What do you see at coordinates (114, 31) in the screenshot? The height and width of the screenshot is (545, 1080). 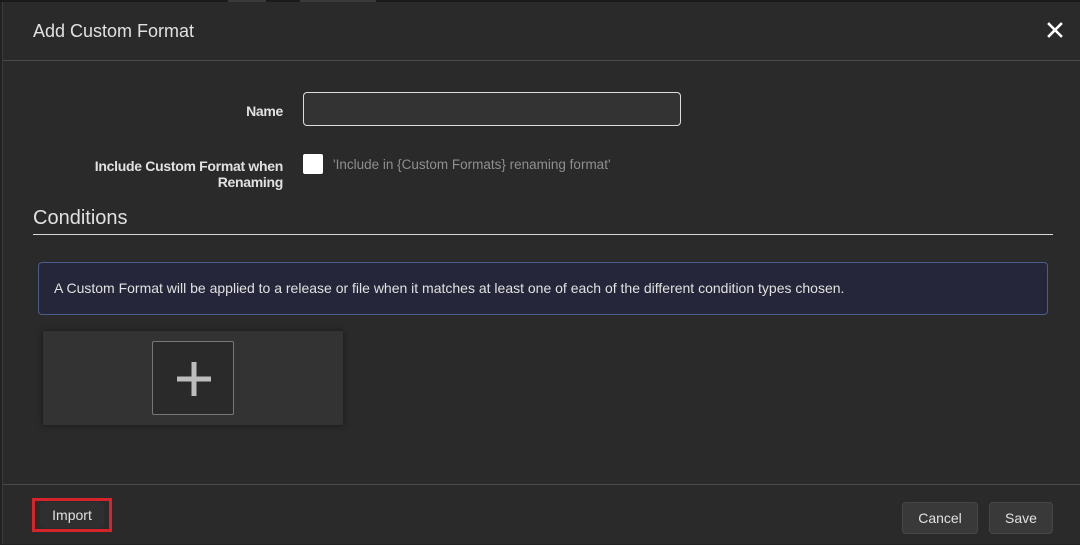 I see `modal-title: Add Custom Format` at bounding box center [114, 31].